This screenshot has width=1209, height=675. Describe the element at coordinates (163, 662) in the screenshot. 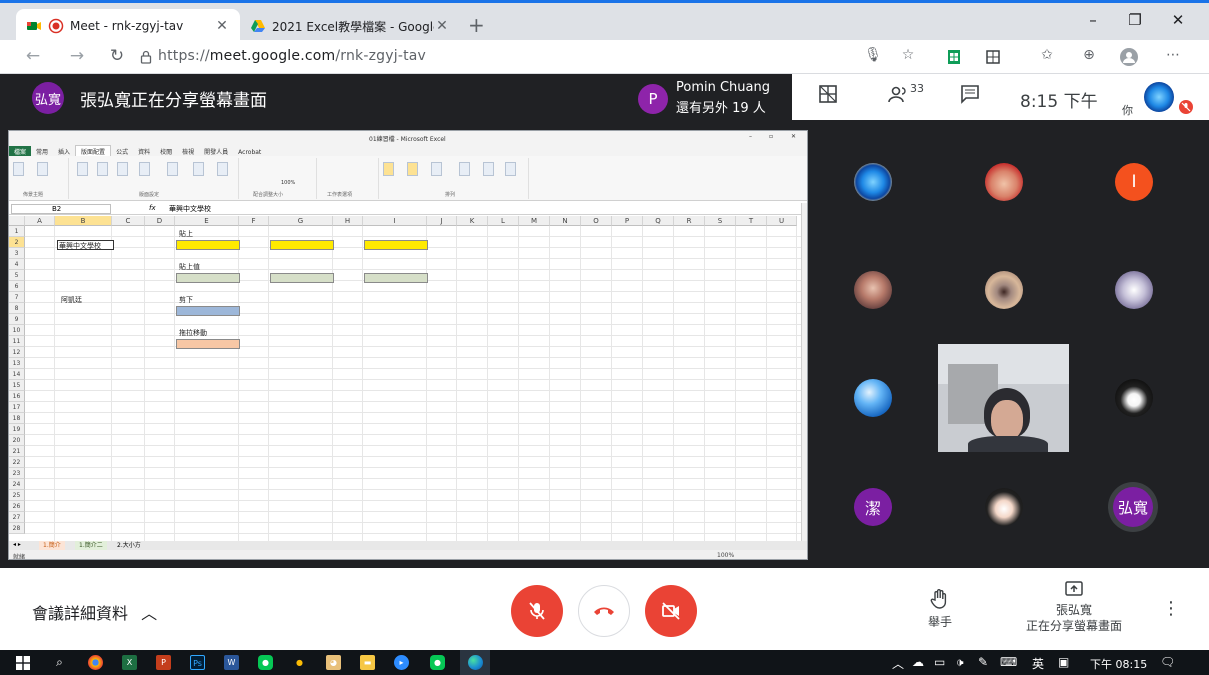

I see `powerpoint-icon: P` at that location.